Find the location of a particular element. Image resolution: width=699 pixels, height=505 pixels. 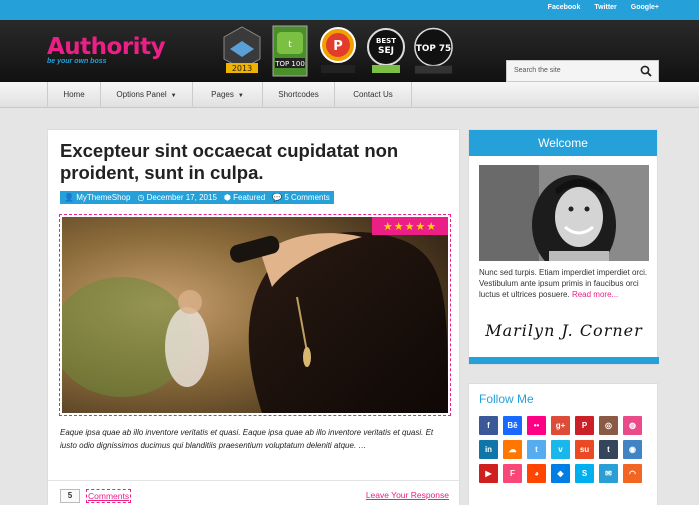

google-plus-icon: g+ is located at coordinates (560, 425).